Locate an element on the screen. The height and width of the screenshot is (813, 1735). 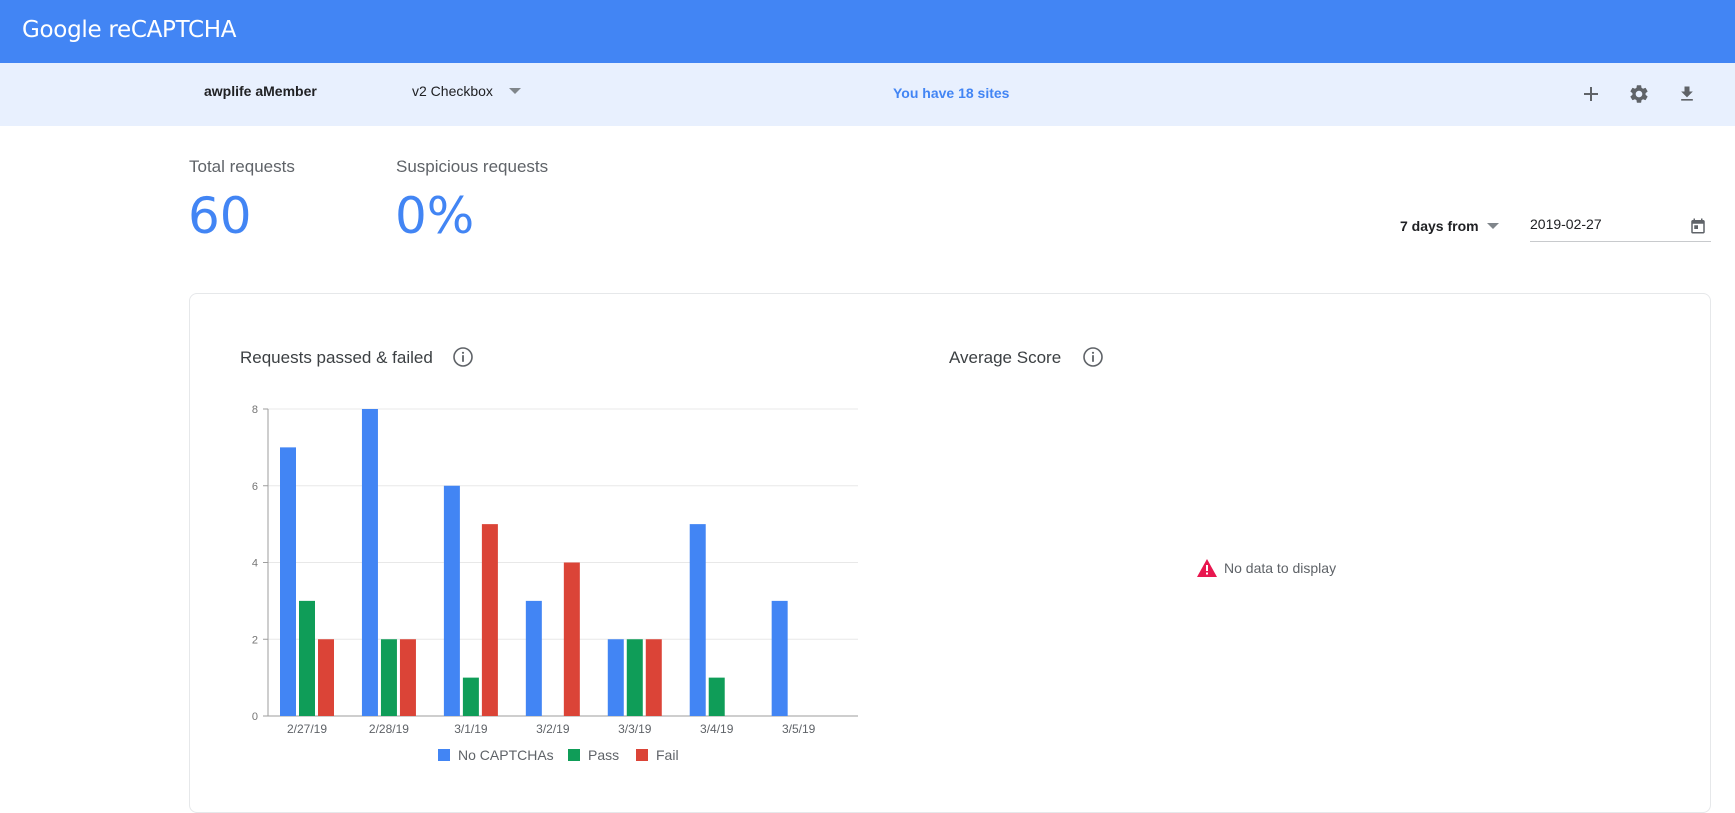
start-date-field is located at coordinates (1620, 228).